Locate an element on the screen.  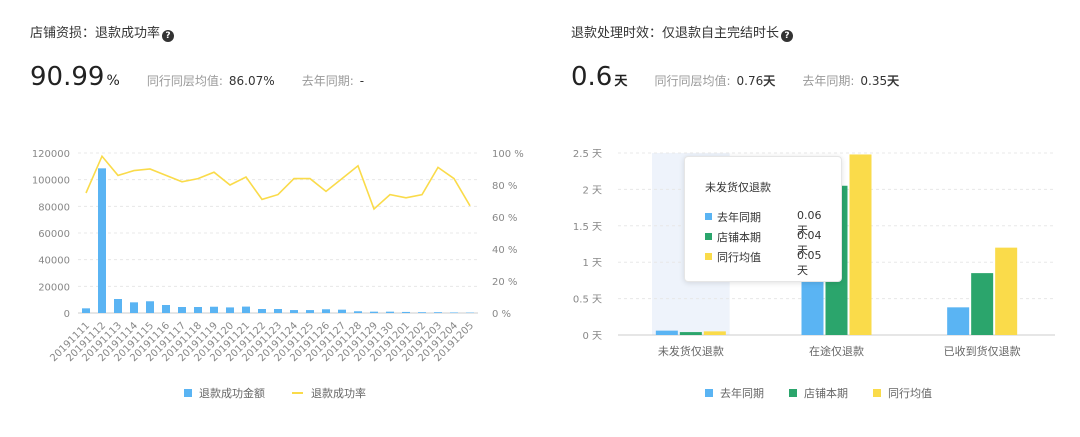
y-tick-label: 120000 is located at coordinates (51, 154).